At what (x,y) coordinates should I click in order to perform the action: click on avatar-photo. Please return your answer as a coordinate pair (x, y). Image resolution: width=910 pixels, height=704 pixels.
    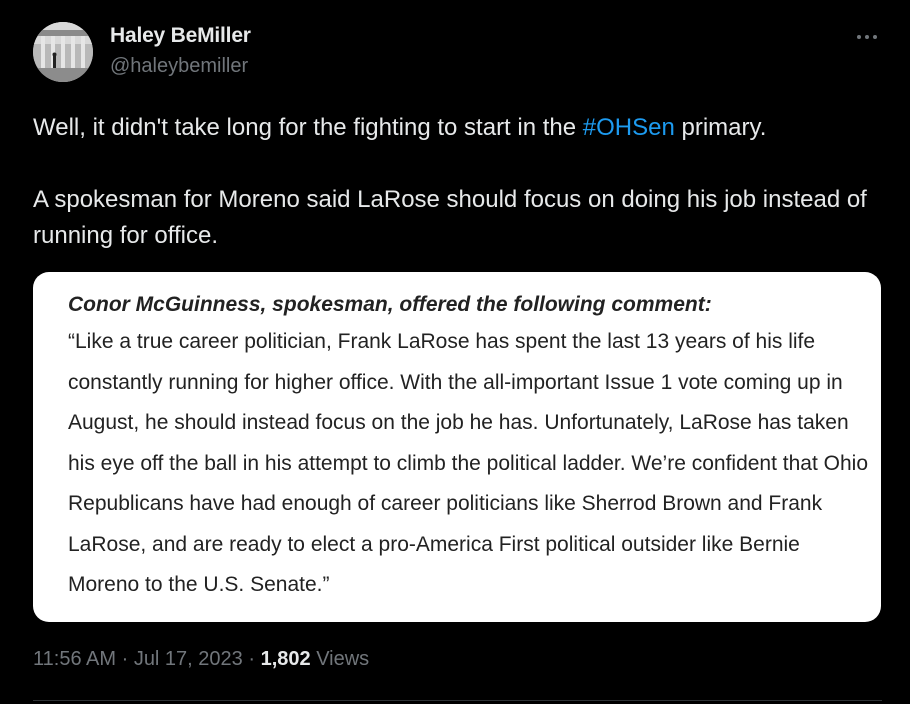
    Looking at the image, I should click on (63, 52).